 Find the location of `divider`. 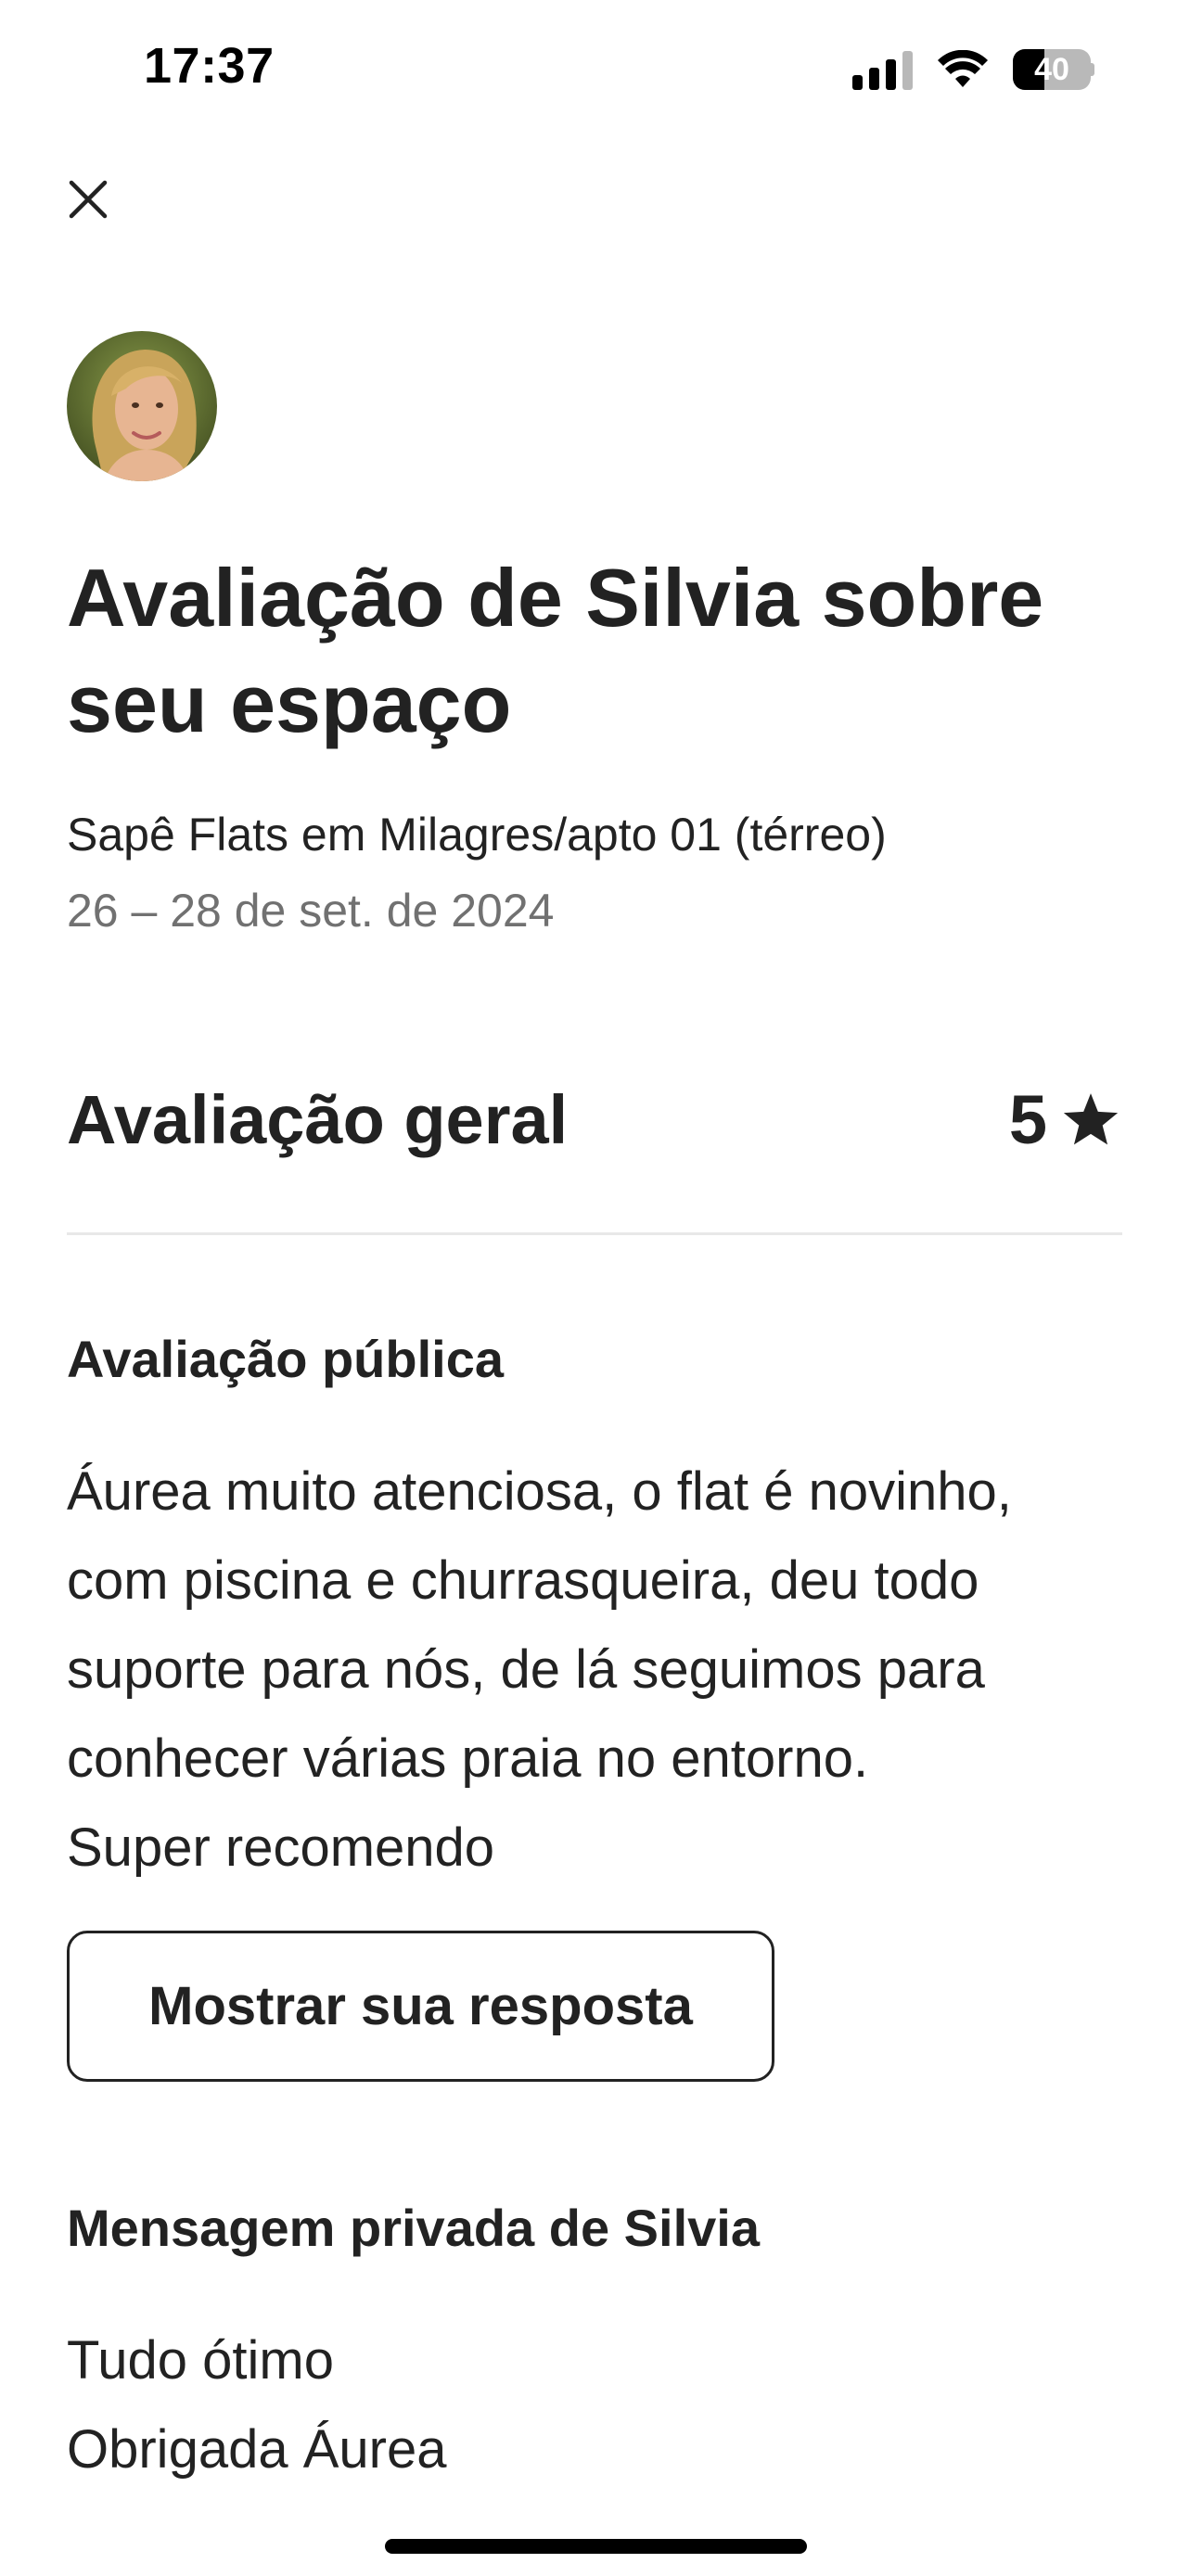

divider is located at coordinates (594, 1233).